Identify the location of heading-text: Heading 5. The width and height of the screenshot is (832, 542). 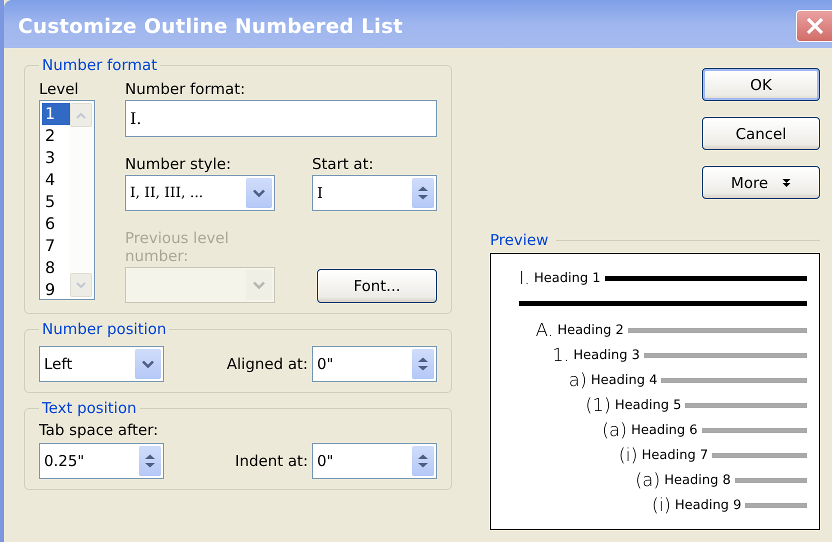
(648, 405).